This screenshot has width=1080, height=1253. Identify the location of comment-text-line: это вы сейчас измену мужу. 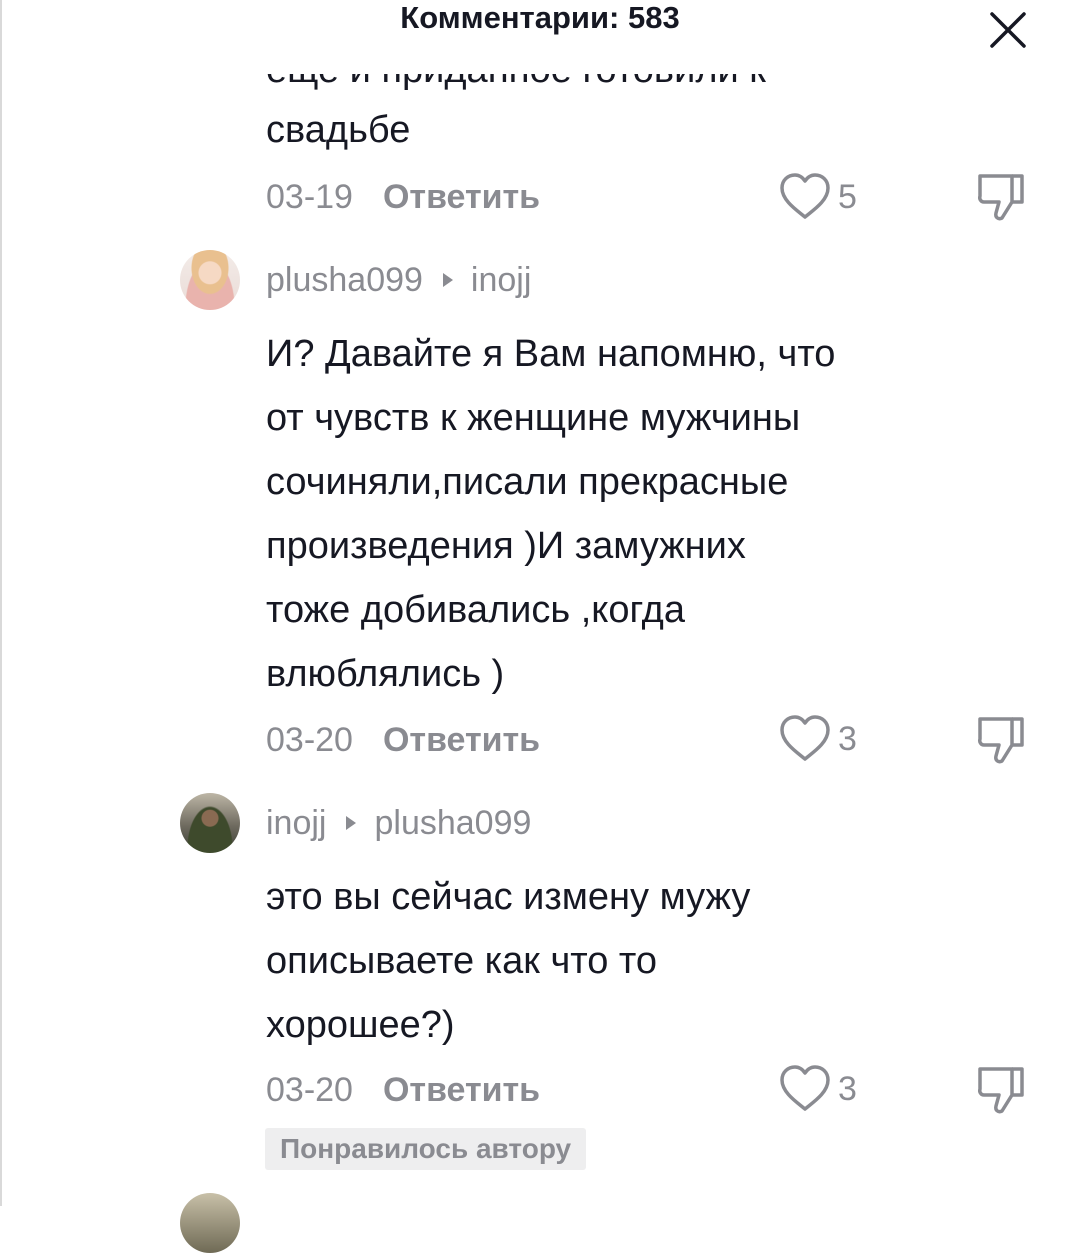
(508, 897).